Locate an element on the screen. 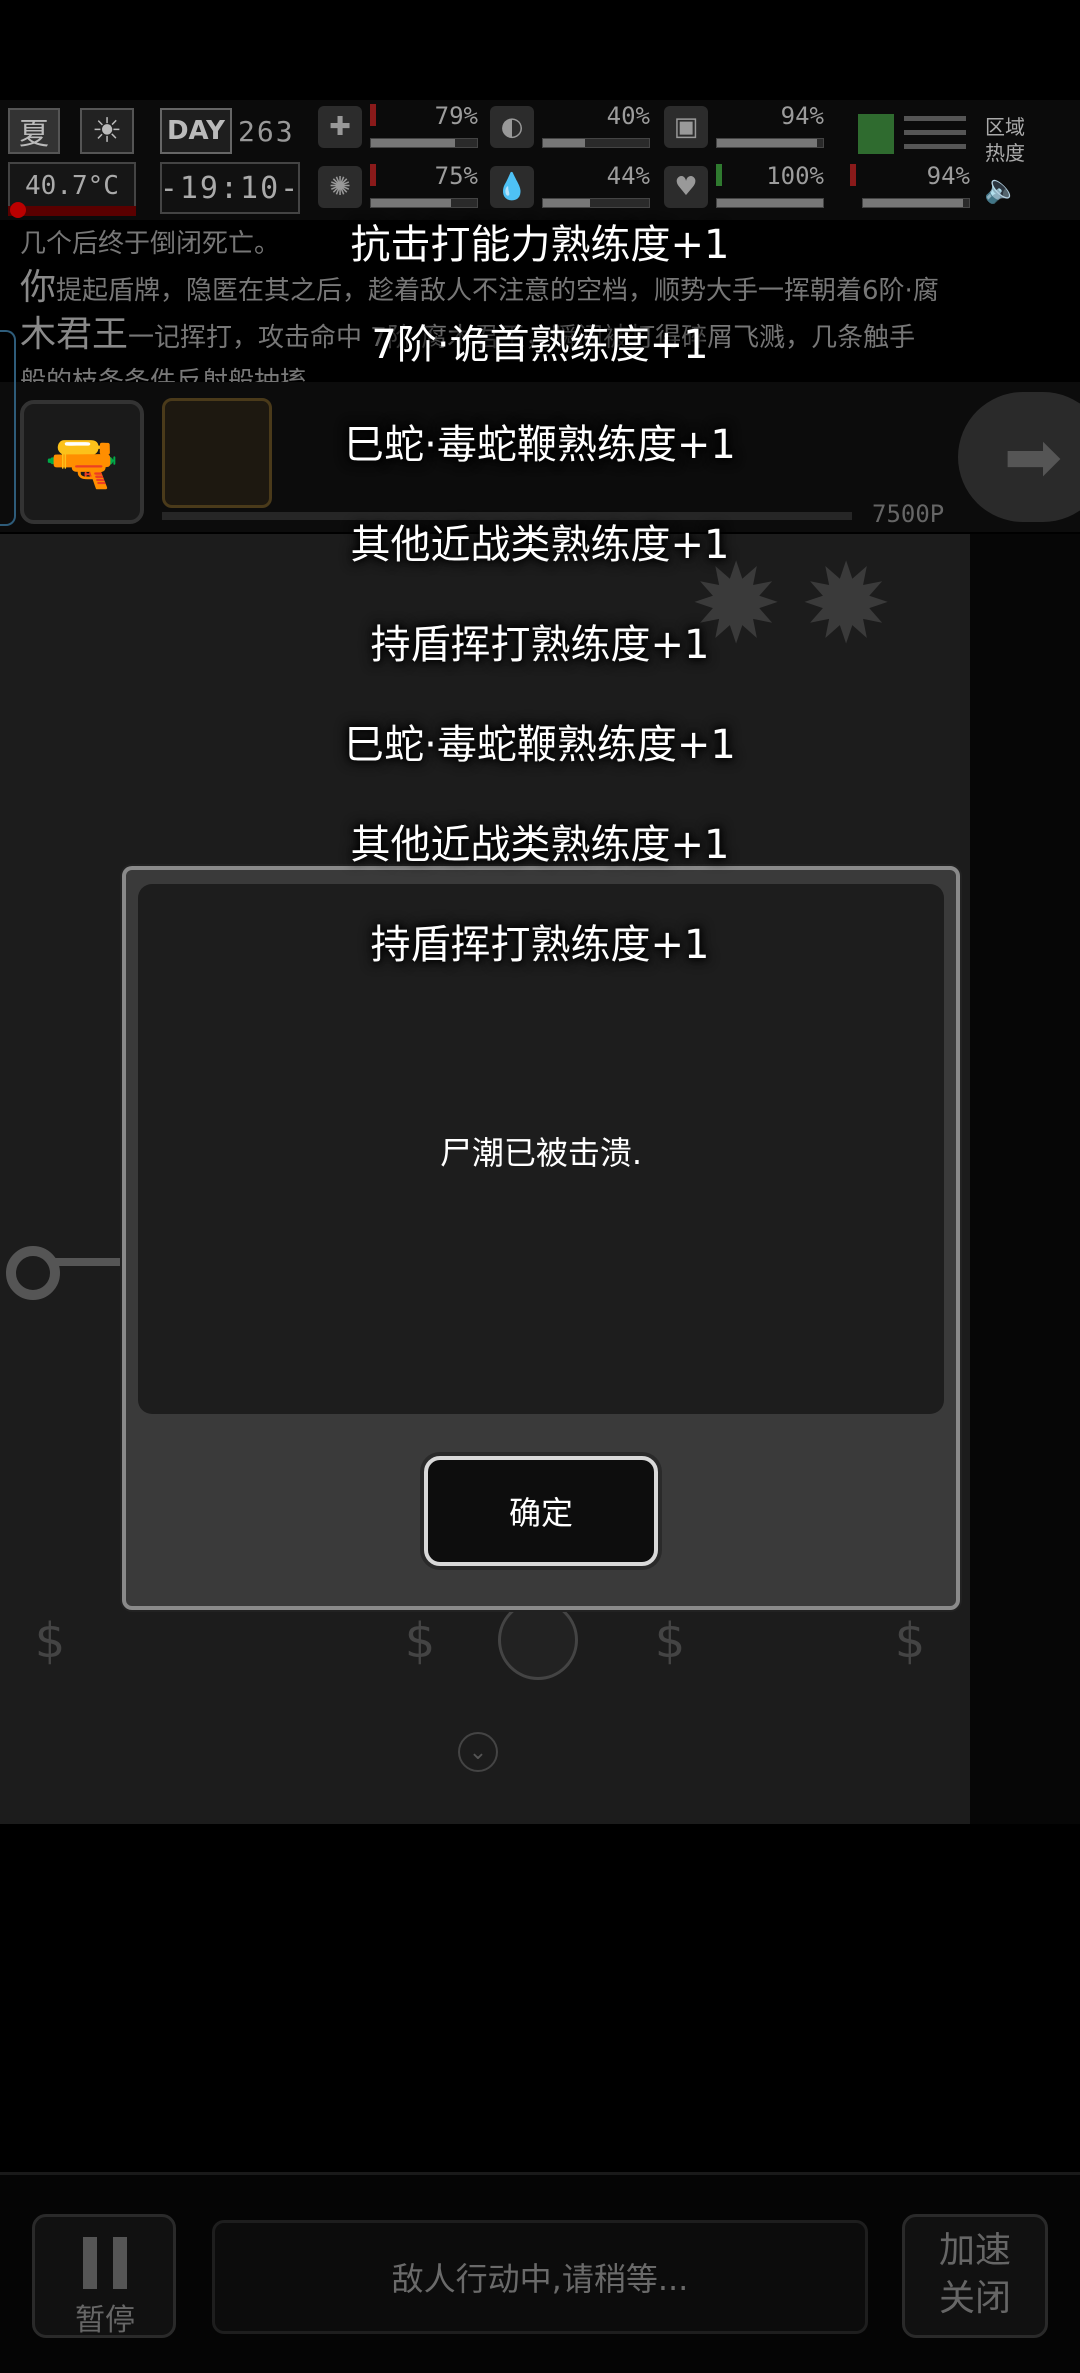 The height and width of the screenshot is (2373, 1080). season-indicator: 夏 is located at coordinates (34, 131).